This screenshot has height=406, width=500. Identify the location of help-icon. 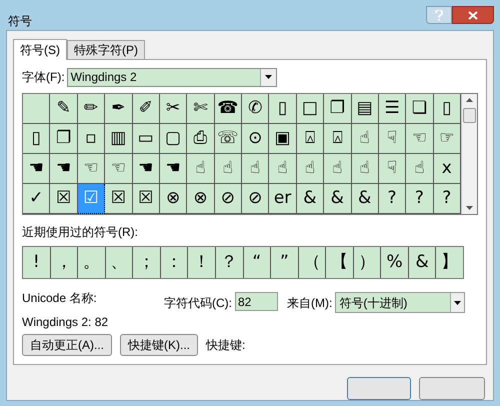
(439, 15).